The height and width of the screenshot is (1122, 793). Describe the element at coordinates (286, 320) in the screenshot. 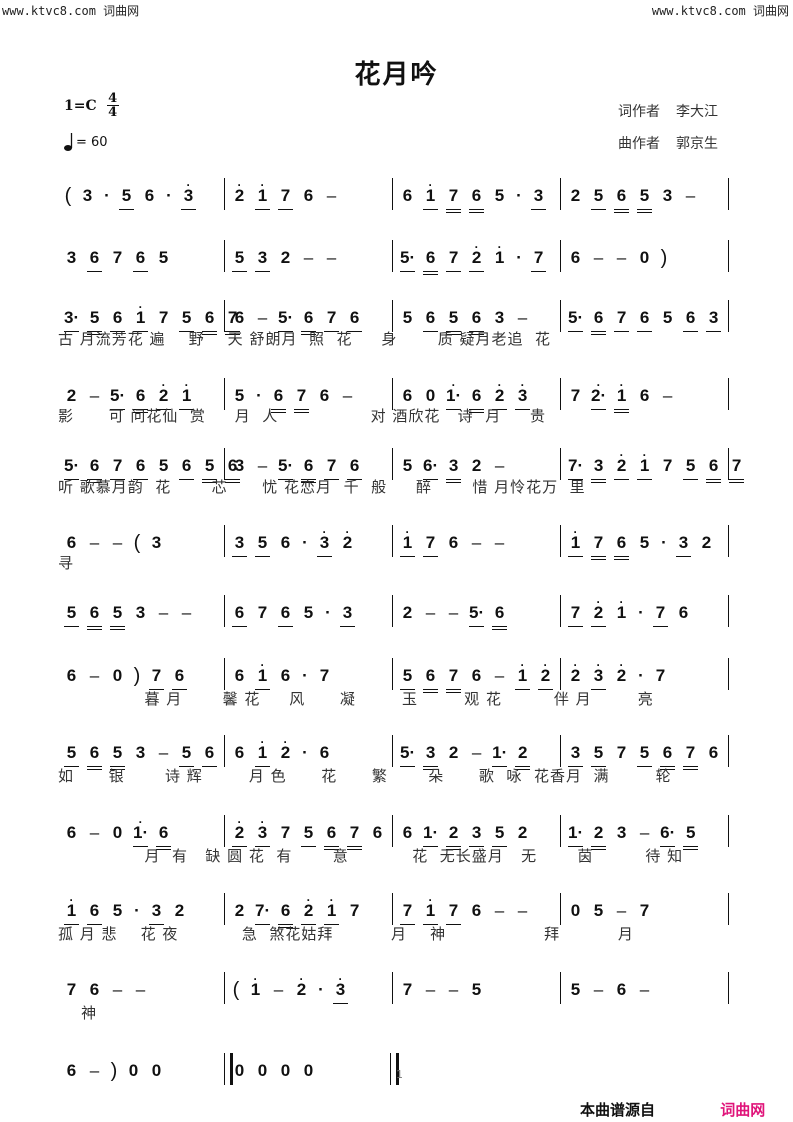

I see `note: 5·` at that location.